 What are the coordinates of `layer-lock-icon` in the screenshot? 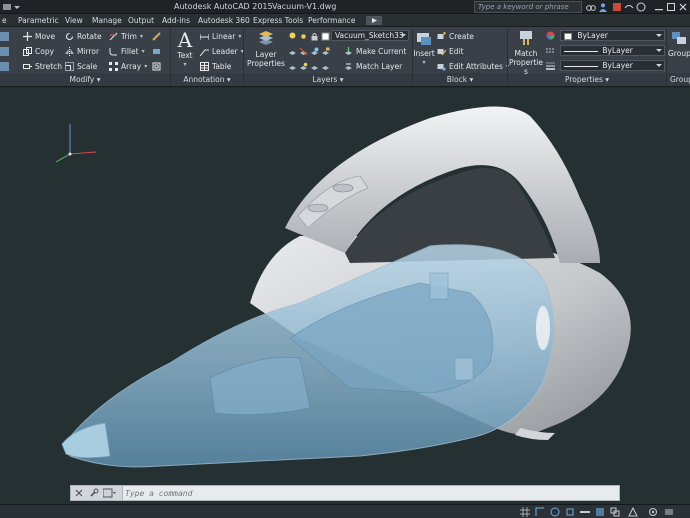 It's located at (325, 51).